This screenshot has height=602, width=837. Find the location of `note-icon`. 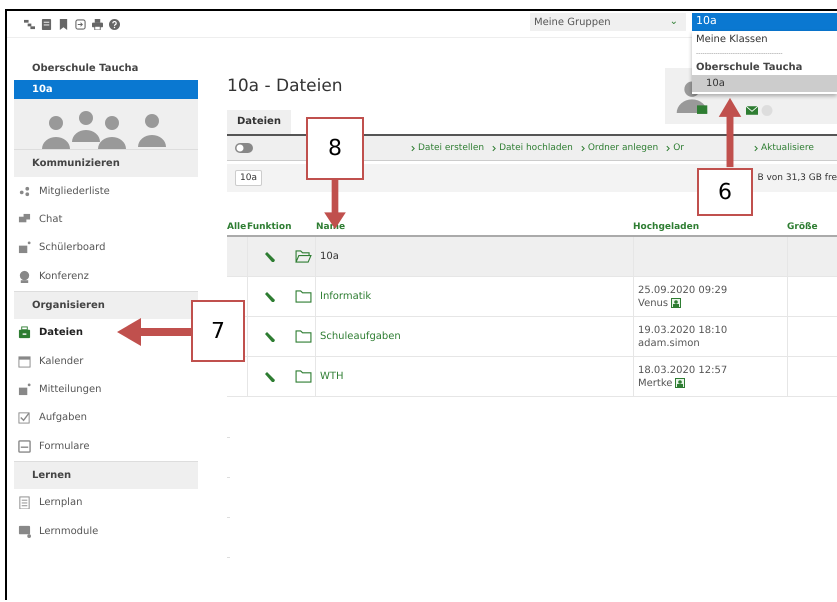

note-icon is located at coordinates (46, 24).